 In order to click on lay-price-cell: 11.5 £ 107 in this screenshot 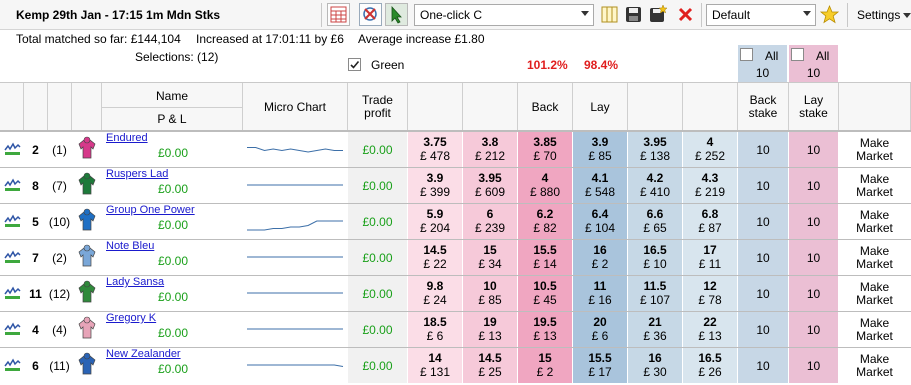, I will do `click(655, 293)`.